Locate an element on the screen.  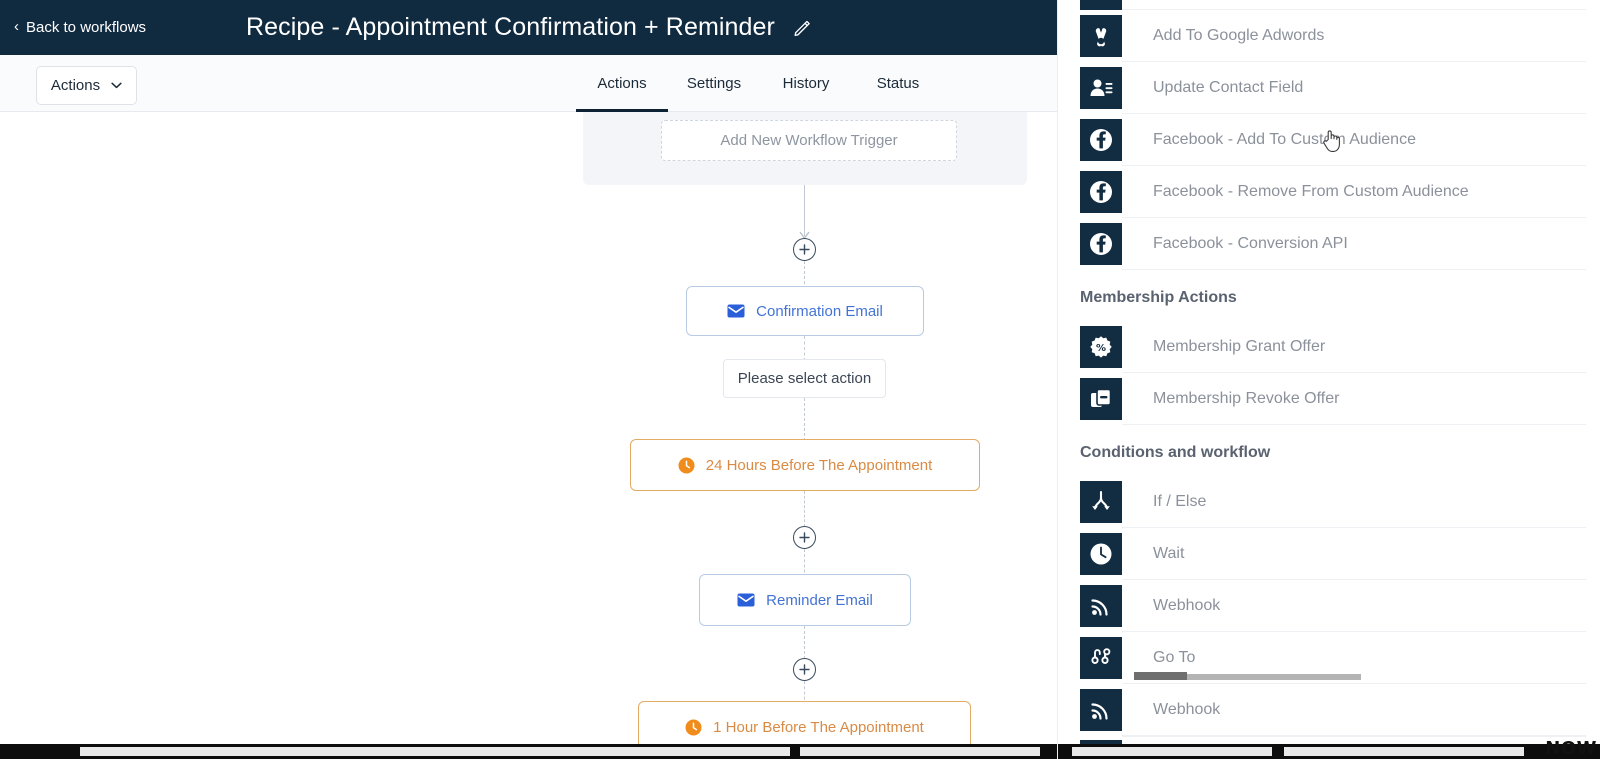
action-row-label: If / Else is located at coordinates (1180, 501).